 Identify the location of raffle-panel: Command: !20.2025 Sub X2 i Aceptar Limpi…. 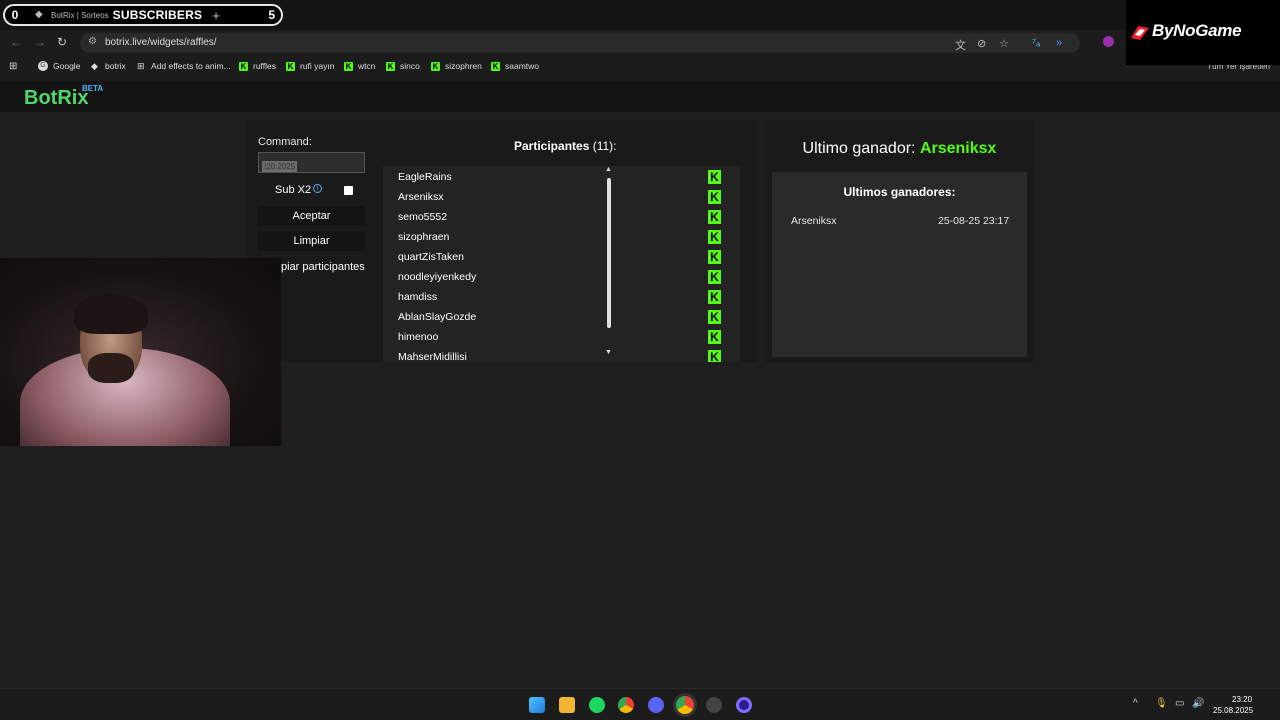
(502, 241).